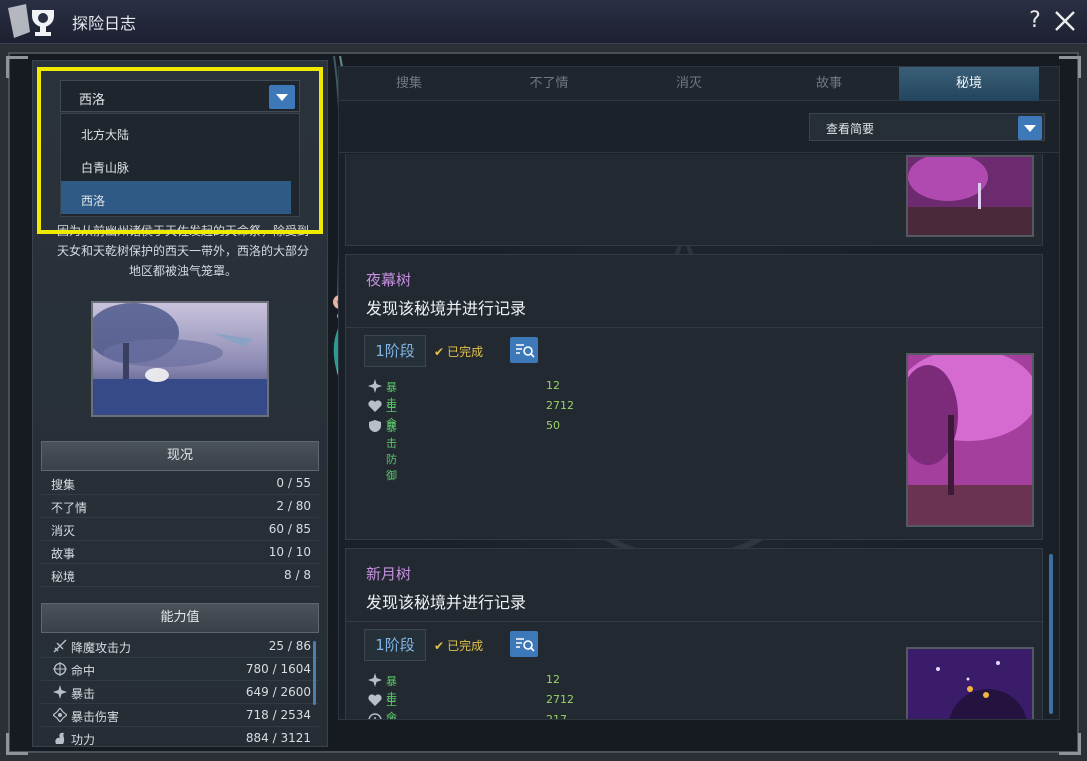  Describe the element at coordinates (1065, 21) in the screenshot. I see `close-icon` at that location.